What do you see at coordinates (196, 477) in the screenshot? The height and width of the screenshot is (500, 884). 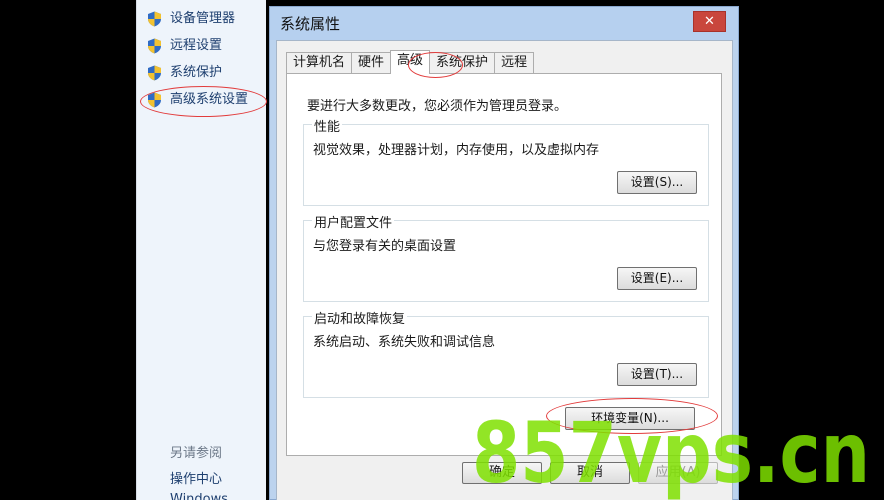 I see `action-center-link: 操作中心` at bounding box center [196, 477].